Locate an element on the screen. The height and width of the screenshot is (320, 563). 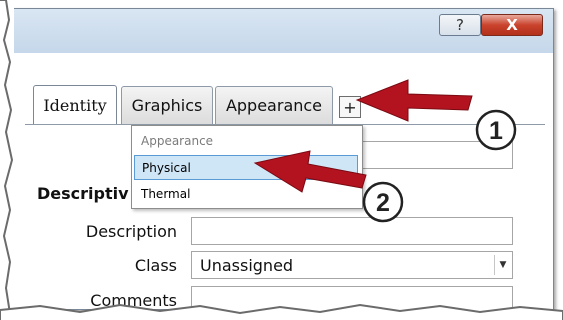
torn-edge-left is located at coordinates (7, 160).